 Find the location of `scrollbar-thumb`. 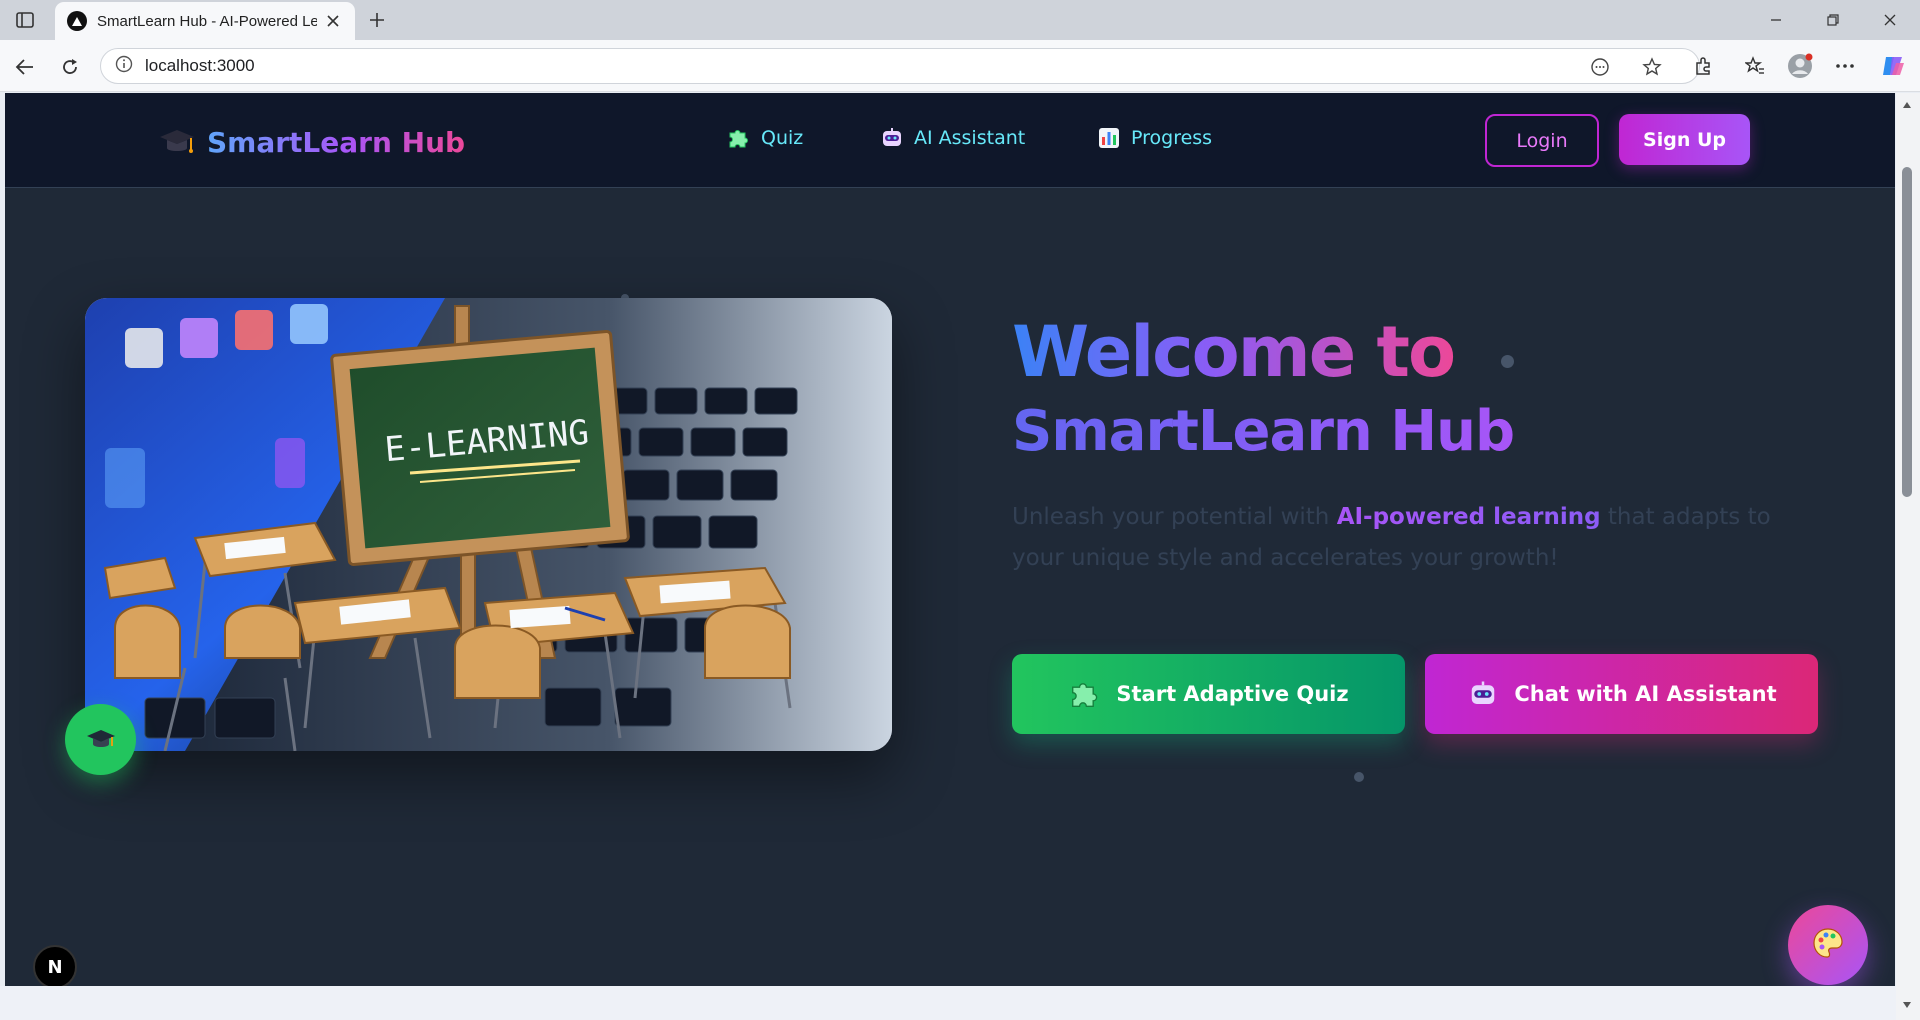

scrollbar-thumb is located at coordinates (1907, 332).